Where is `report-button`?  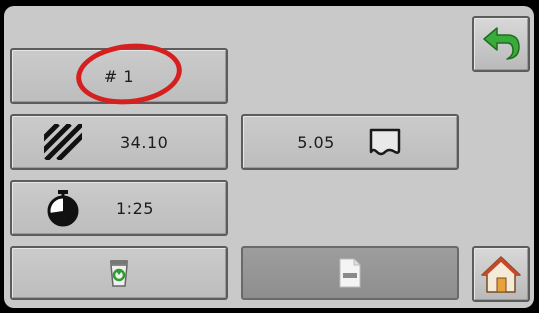
report-button is located at coordinates (350, 273).